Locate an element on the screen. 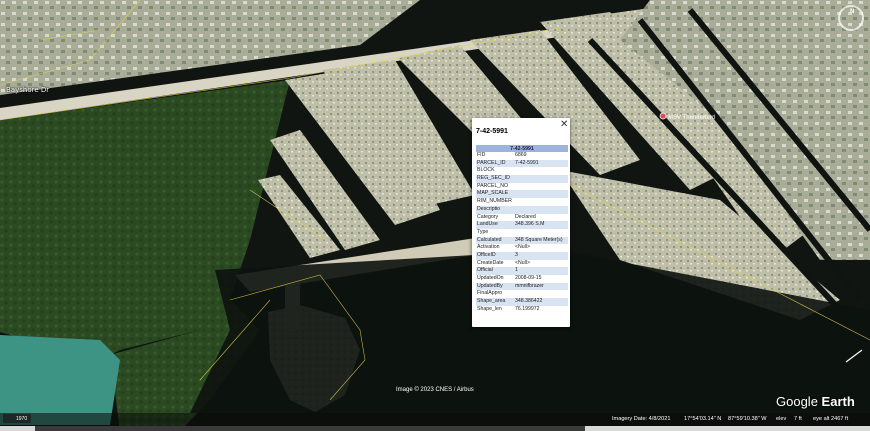 The height and width of the screenshot is (431, 870). attribute-row: REG_SEC_ID is located at coordinates (522, 179).